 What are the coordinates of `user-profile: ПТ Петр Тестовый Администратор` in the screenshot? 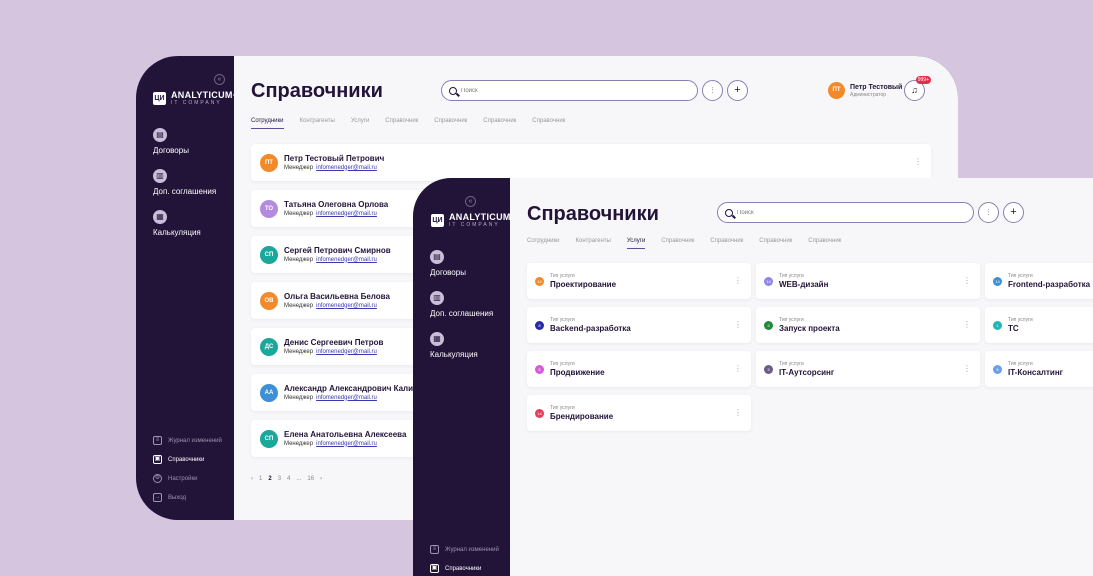 It's located at (865, 90).